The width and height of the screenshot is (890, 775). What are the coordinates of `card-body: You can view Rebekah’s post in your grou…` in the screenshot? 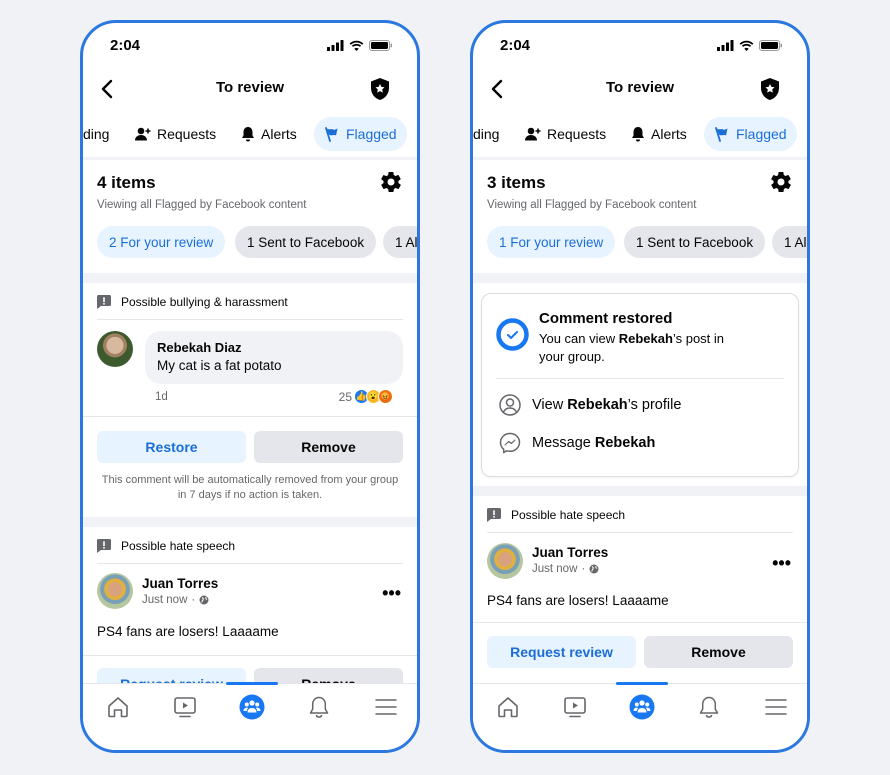 It's located at (639, 348).